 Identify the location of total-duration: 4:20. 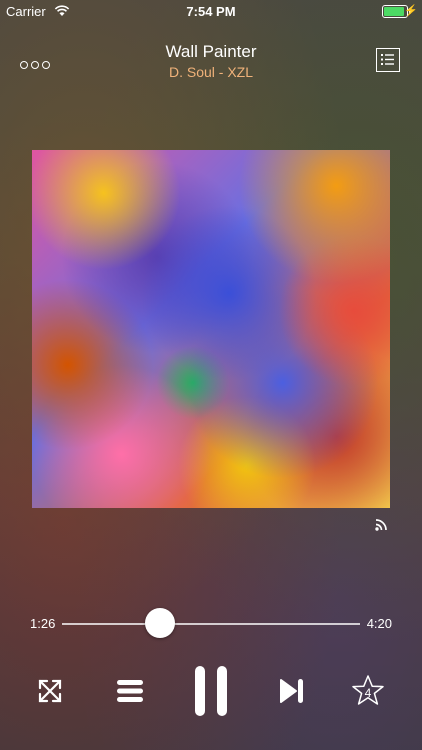
(379, 623).